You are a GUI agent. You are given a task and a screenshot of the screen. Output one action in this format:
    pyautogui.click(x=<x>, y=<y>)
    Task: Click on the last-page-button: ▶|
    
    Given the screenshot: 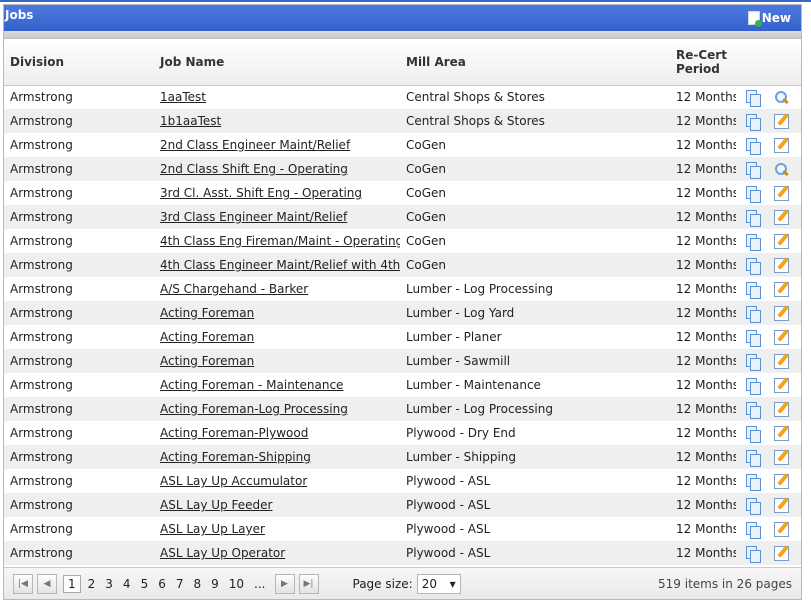 What is the action you would take?
    pyautogui.click(x=308, y=583)
    